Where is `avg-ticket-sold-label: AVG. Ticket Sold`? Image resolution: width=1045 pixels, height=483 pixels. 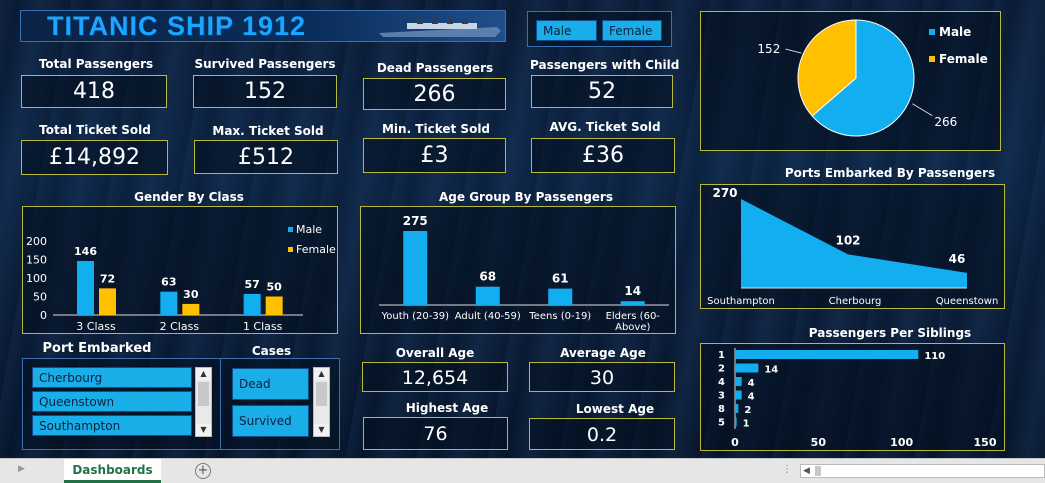 avg-ticket-sold-label: AVG. Ticket Sold is located at coordinates (605, 127).